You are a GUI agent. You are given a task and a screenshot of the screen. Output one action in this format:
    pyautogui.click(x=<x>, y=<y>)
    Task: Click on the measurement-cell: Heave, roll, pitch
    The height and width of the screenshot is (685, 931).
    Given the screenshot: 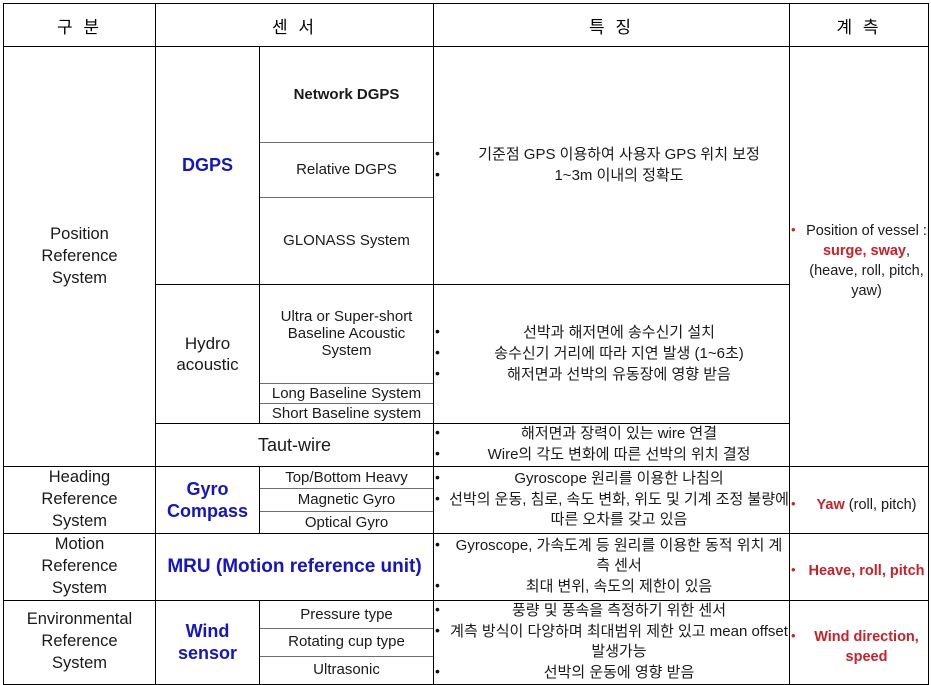 What is the action you would take?
    pyautogui.click(x=859, y=566)
    